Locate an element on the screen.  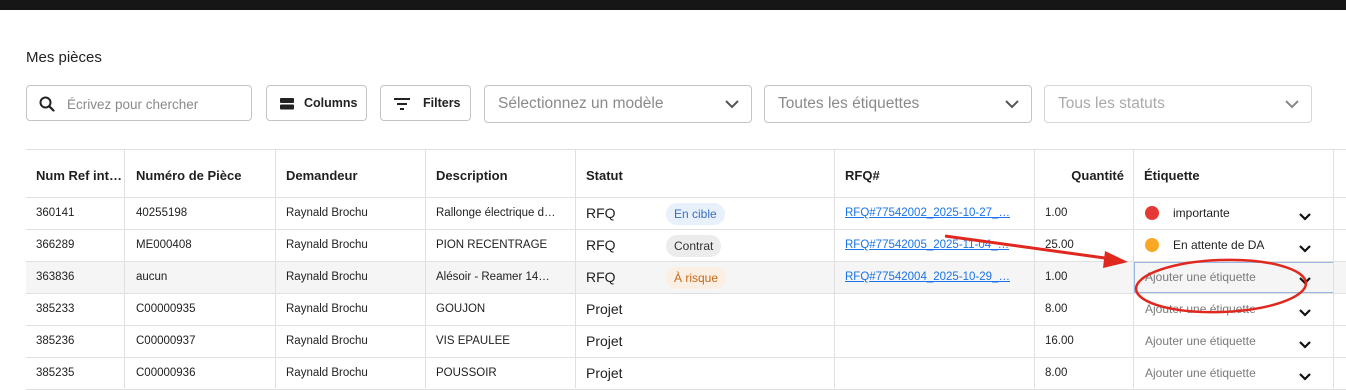
filters-button: Filters is located at coordinates (425, 103).